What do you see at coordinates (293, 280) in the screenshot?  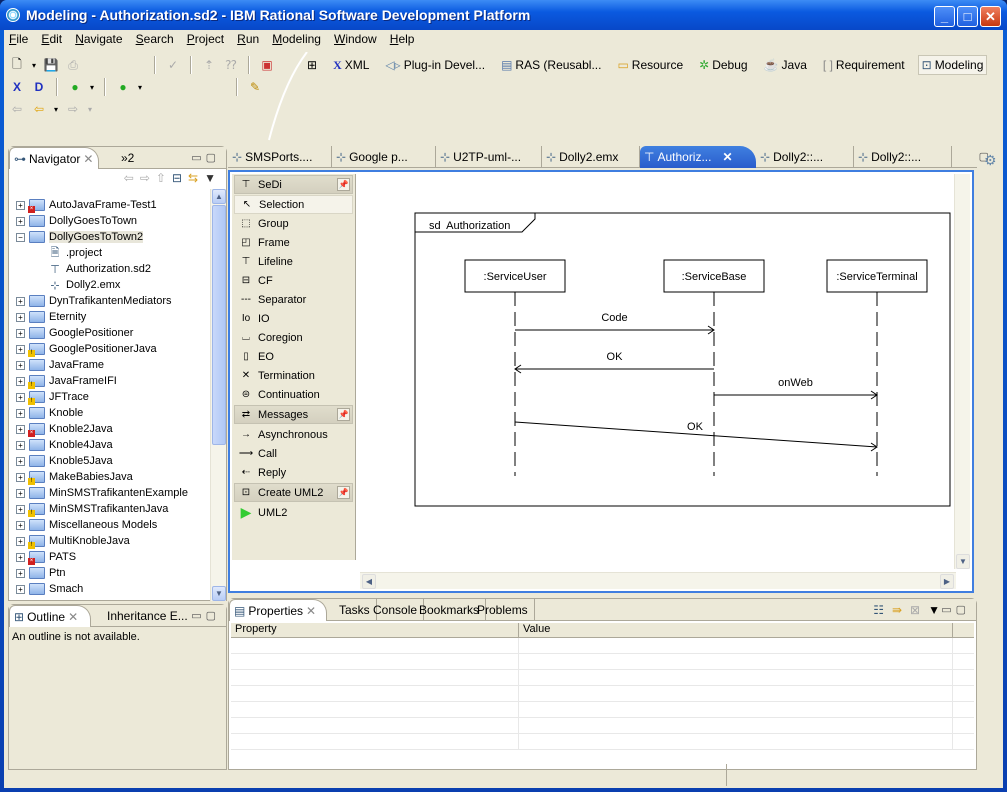 I see `palette-tool: ⊟ CF` at bounding box center [293, 280].